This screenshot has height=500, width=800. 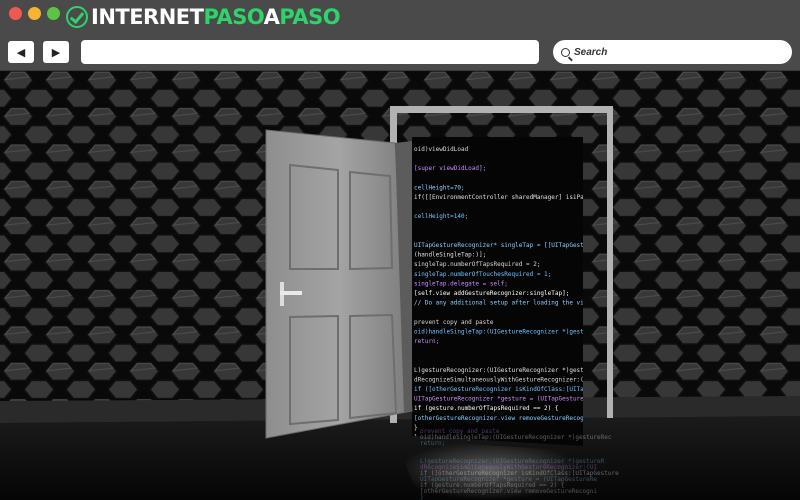 What do you see at coordinates (461, 283) in the screenshot?
I see `code-line: singleTap.delegate = self;` at bounding box center [461, 283].